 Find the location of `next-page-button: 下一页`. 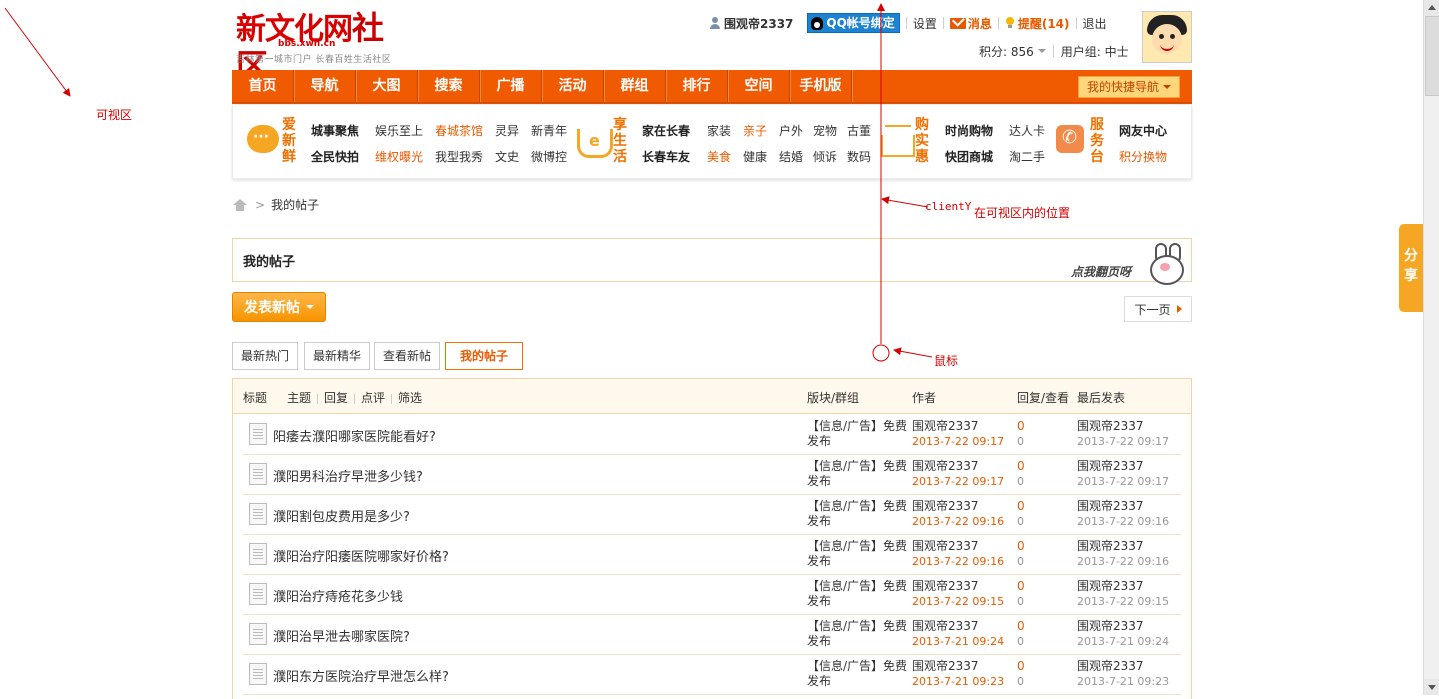

next-page-button: 下一页 is located at coordinates (1158, 309).